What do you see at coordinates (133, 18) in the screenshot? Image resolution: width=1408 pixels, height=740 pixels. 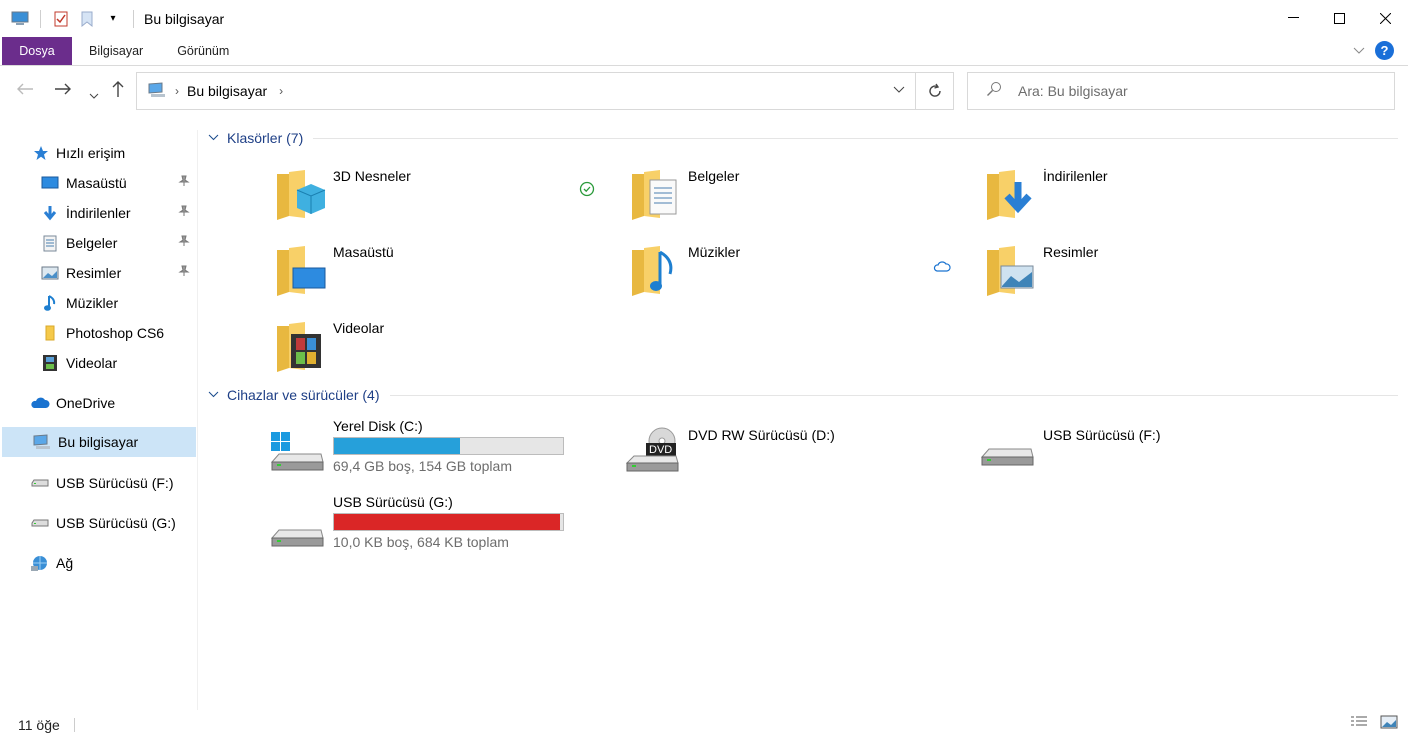 I see `separator` at bounding box center [133, 18].